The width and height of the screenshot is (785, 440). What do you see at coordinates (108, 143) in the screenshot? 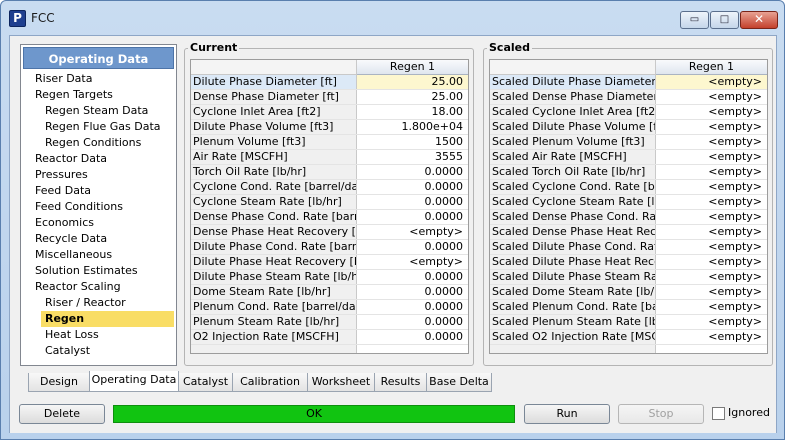
I see `nav-item-regen-conditions: Regen Conditions` at bounding box center [108, 143].